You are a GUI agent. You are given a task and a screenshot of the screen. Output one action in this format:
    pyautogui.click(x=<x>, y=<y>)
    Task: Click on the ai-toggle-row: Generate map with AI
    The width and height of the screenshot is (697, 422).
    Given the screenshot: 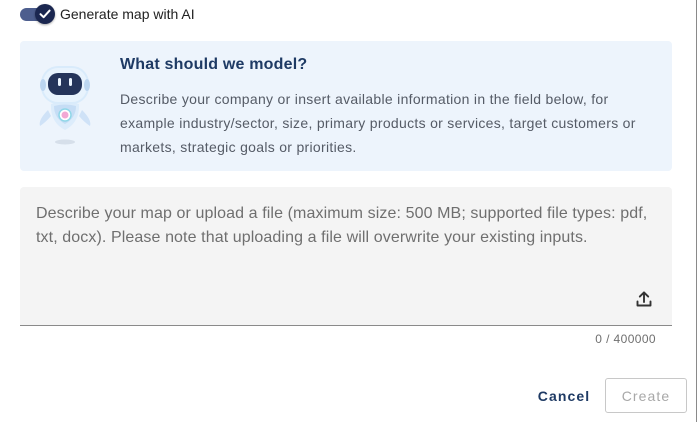 What is the action you would take?
    pyautogui.click(x=107, y=14)
    